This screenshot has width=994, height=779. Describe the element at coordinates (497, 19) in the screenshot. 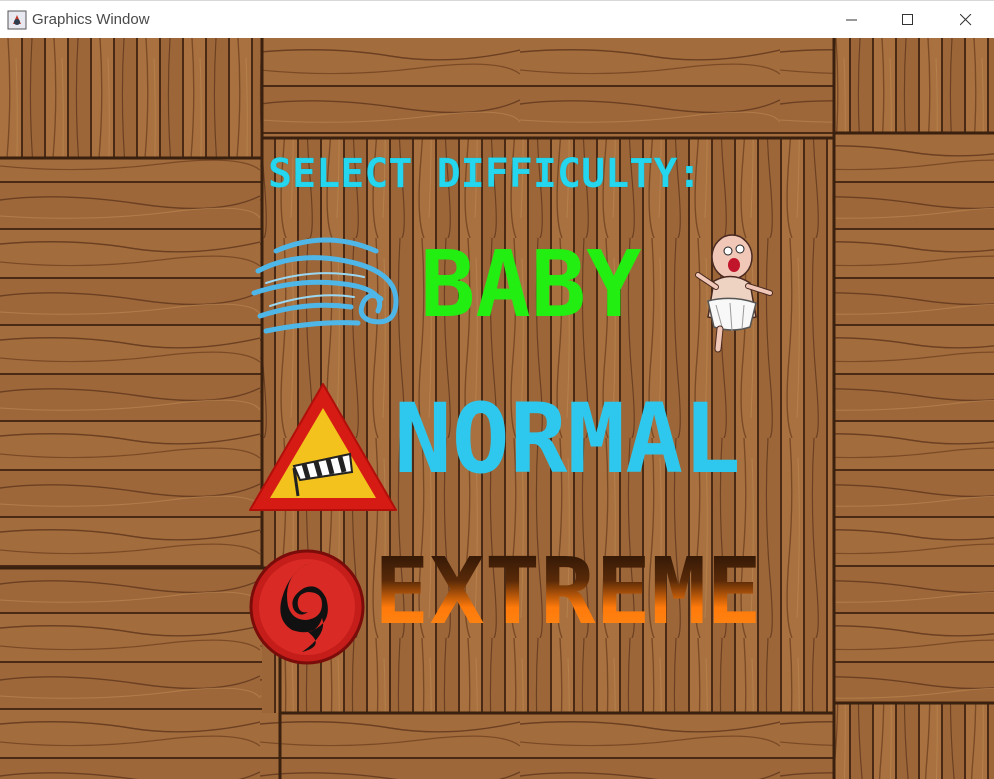

I see `title-bar: Graphics Window` at that location.